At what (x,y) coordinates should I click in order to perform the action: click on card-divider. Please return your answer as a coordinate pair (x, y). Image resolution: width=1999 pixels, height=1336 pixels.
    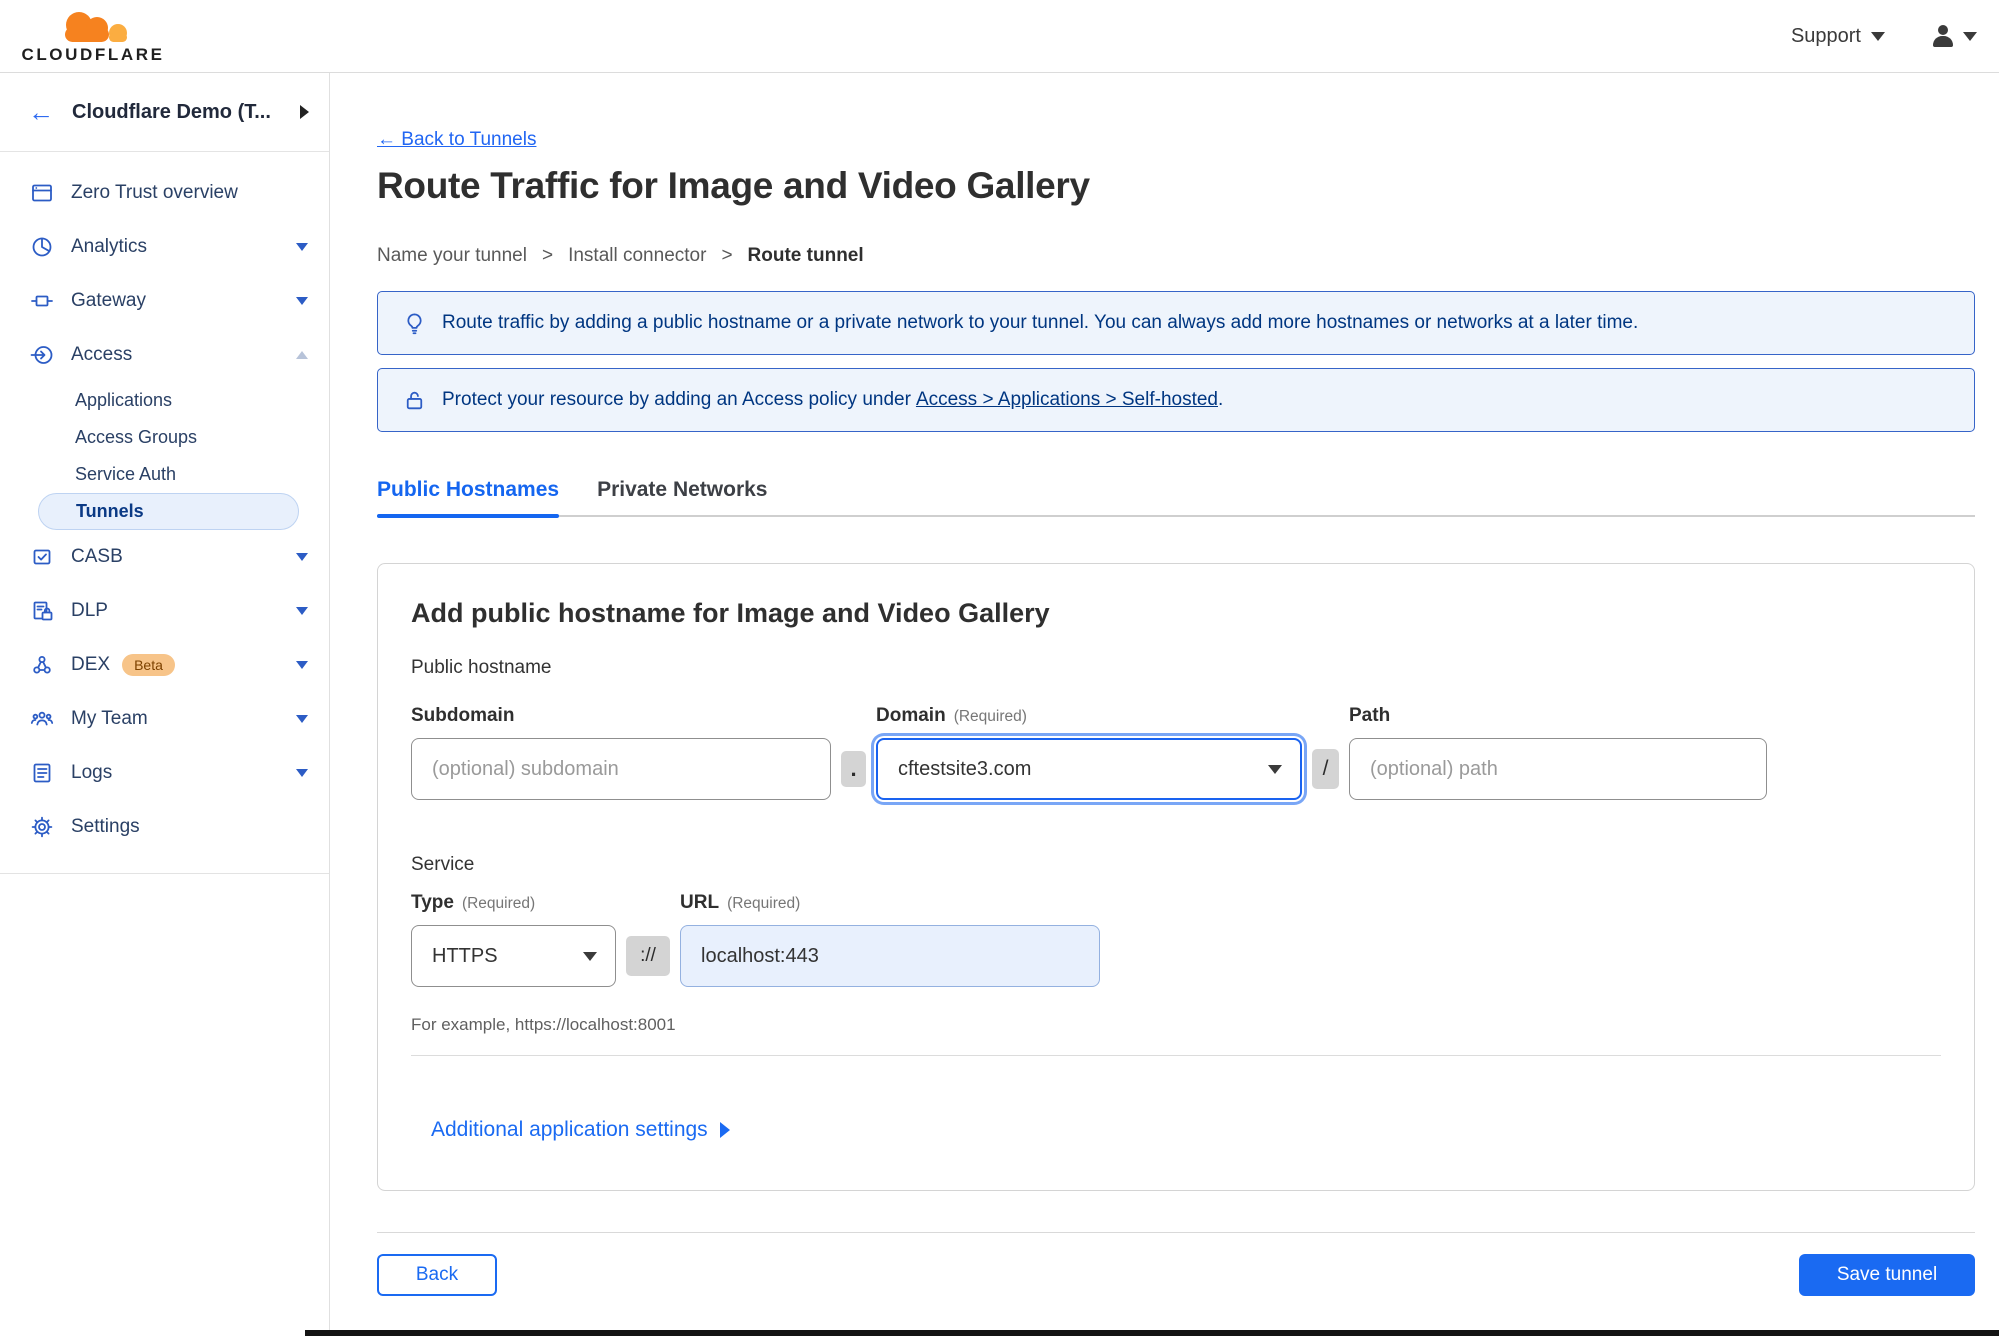
    Looking at the image, I should click on (1176, 1055).